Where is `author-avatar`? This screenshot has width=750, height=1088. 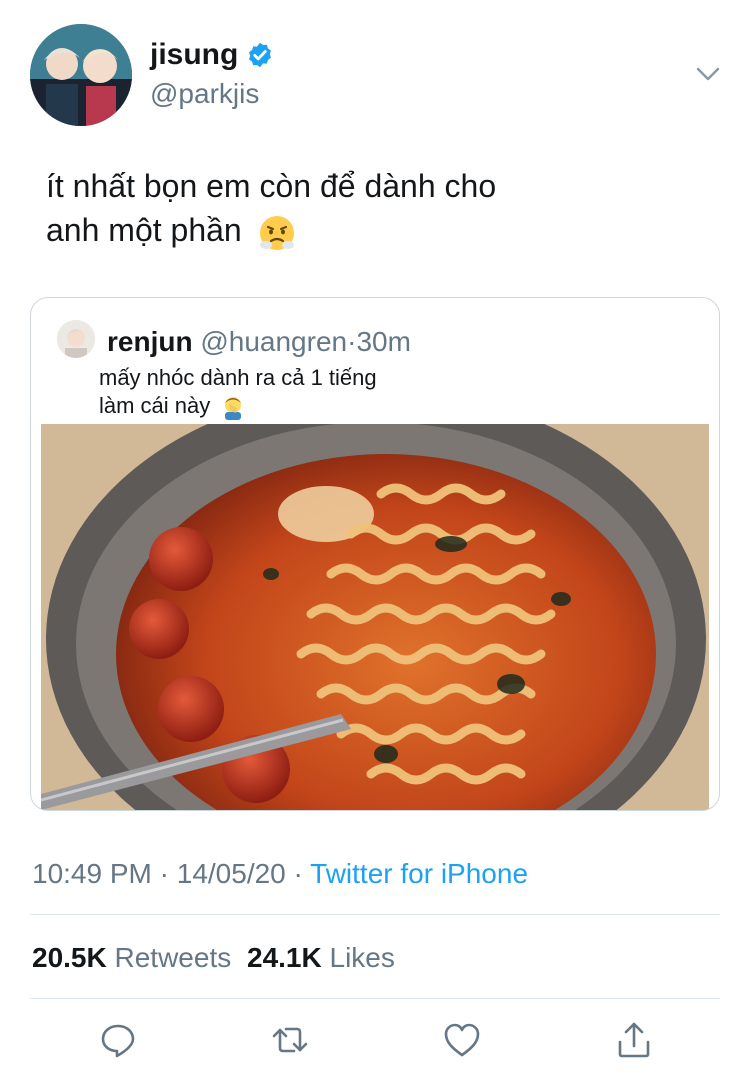 author-avatar is located at coordinates (81, 75).